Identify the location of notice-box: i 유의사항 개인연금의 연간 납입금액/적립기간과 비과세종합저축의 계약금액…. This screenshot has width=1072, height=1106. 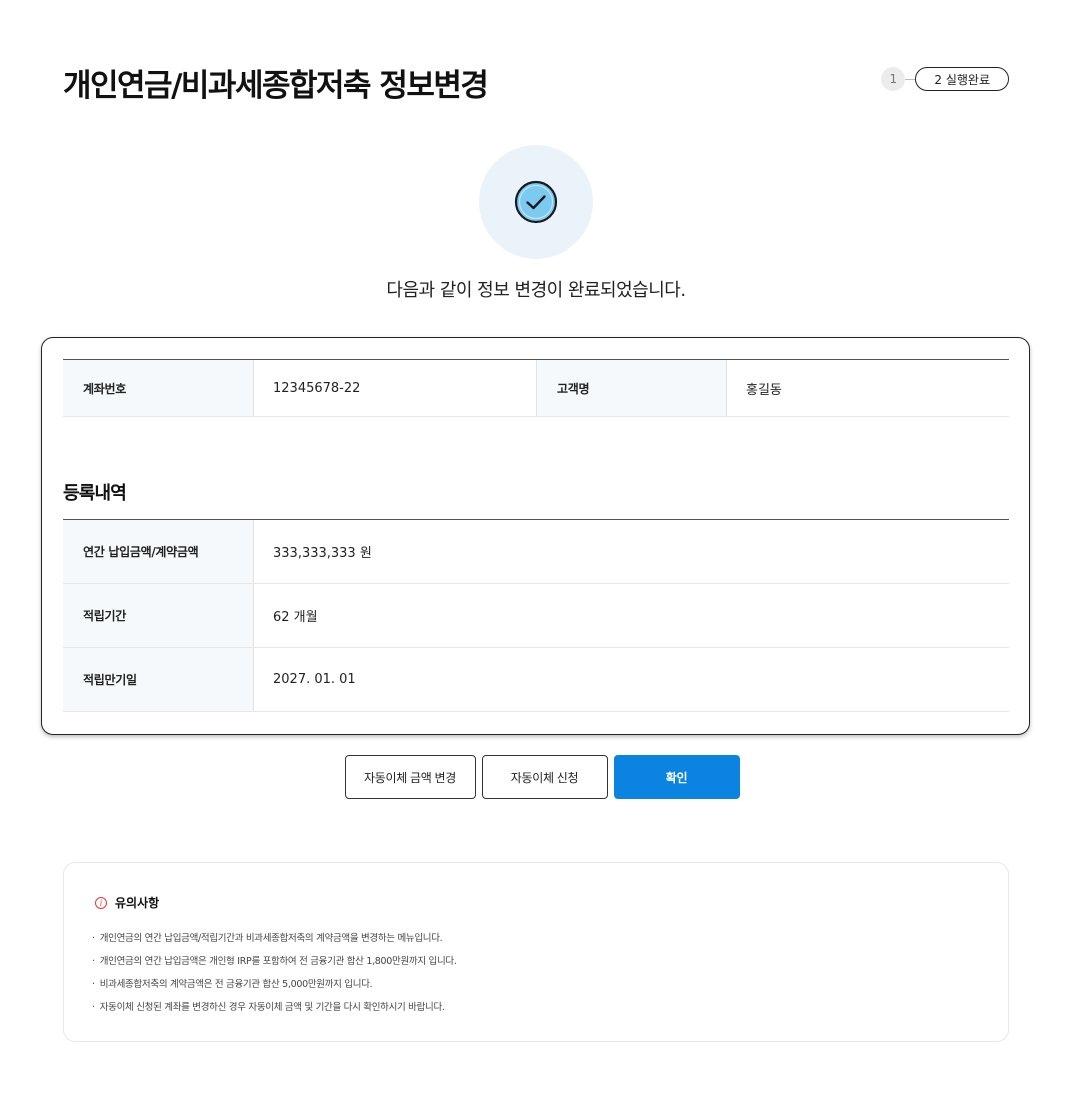
(536, 952).